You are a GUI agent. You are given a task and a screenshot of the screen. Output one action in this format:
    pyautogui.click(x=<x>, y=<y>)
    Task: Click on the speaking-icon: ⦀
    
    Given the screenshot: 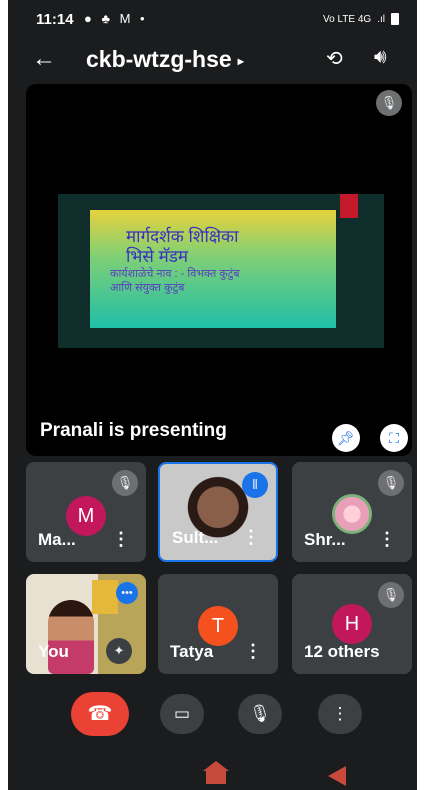 What is the action you would take?
    pyautogui.click(x=255, y=485)
    